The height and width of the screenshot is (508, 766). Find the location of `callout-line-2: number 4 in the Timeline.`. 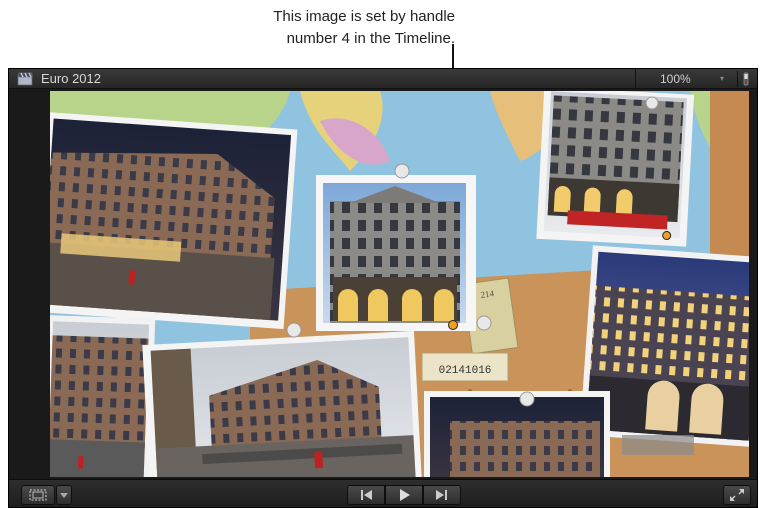

callout-line-2: number 4 in the Timeline. is located at coordinates (370, 38).